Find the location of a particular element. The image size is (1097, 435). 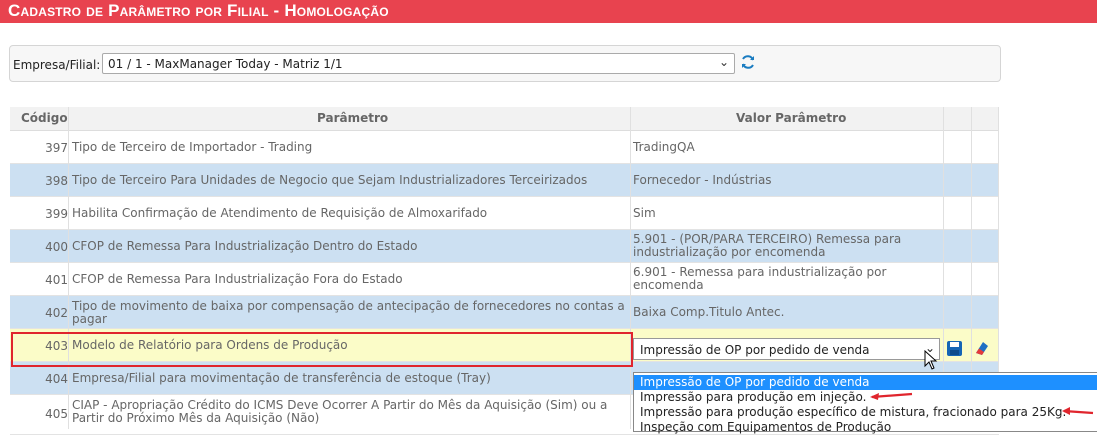

row-code: 405 is located at coordinates (56, 414).